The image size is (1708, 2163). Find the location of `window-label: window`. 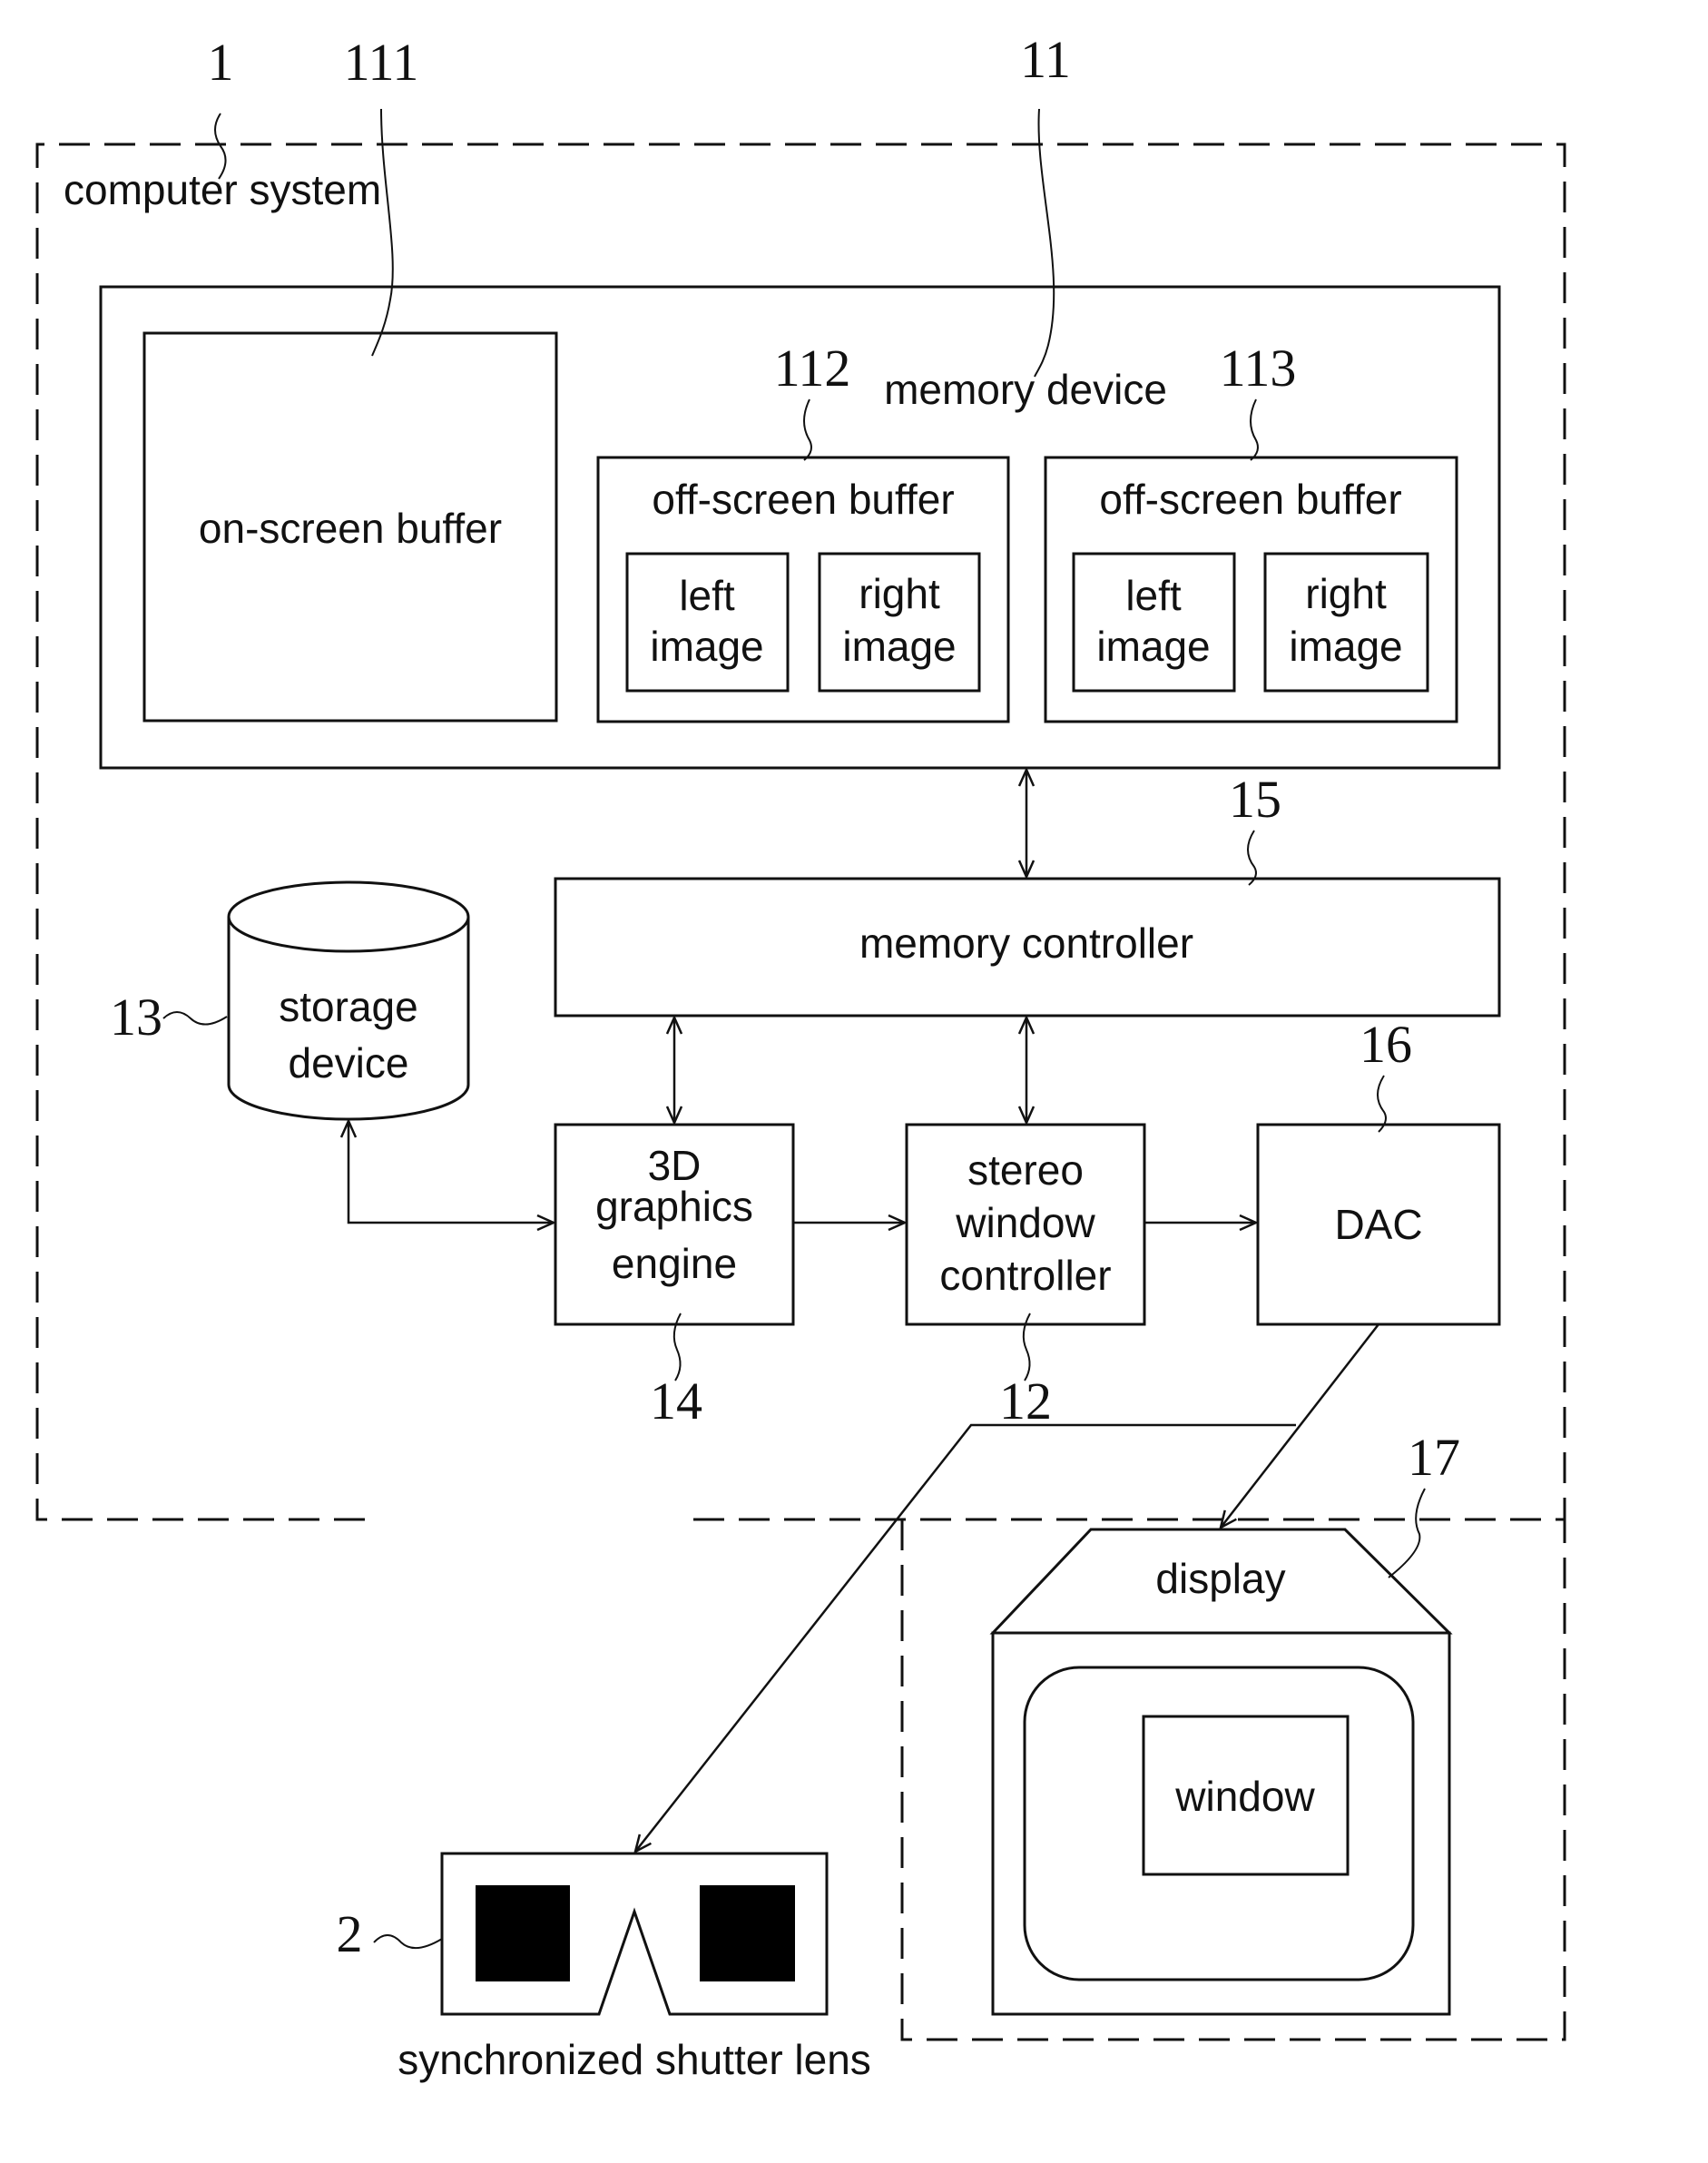

window-label: window is located at coordinates (1244, 1796).